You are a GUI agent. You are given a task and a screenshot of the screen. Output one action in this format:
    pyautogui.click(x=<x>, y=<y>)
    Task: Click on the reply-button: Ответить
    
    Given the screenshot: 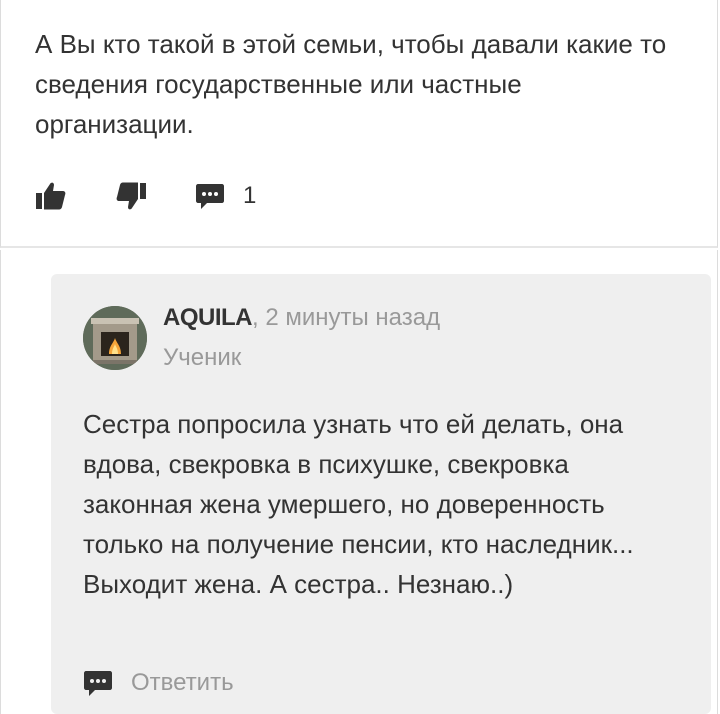 What is the action you would take?
    pyautogui.click(x=158, y=683)
    